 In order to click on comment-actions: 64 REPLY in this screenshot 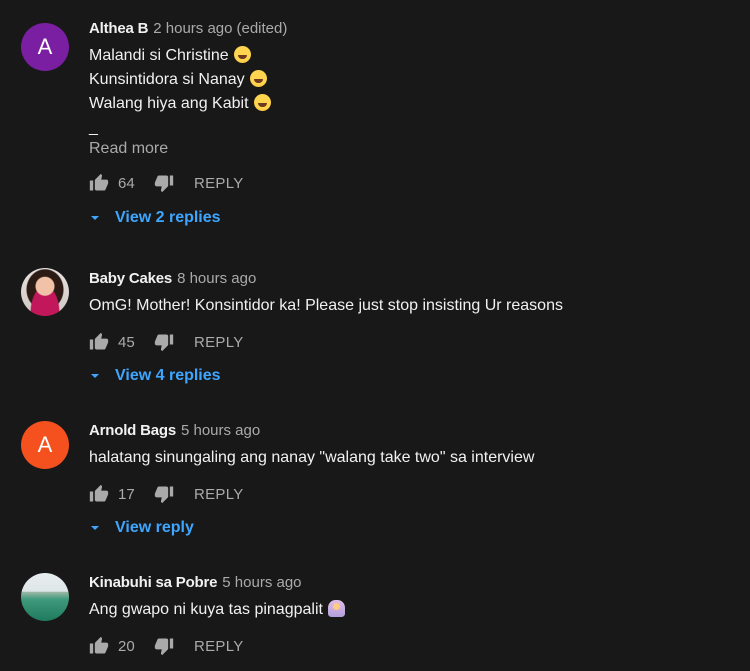, I will do `click(409, 183)`.